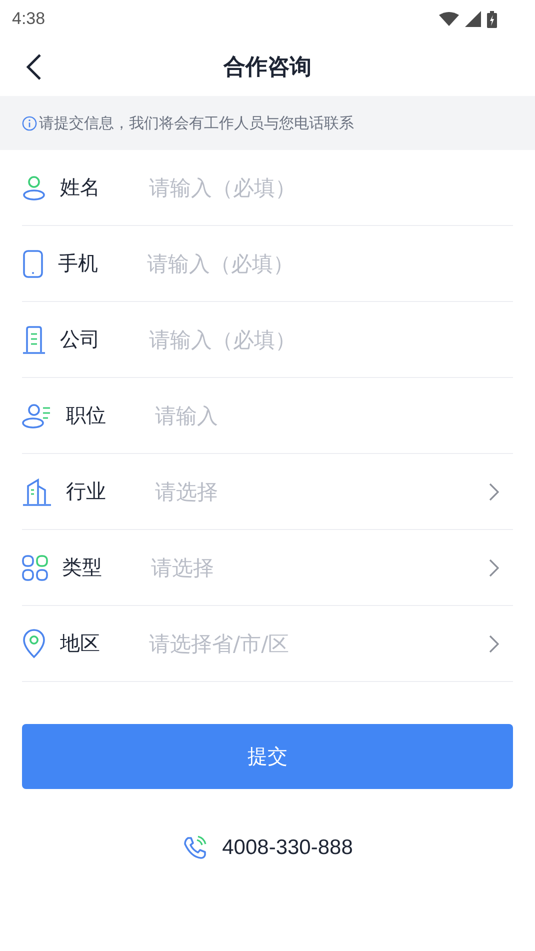 This screenshot has height=951, width=535. I want to click on building-icon, so click(34, 340).